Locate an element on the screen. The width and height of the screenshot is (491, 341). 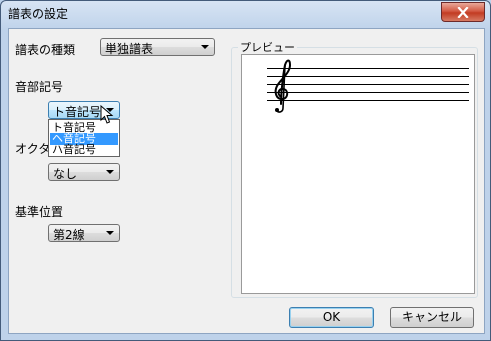
ok-button: OK is located at coordinates (331, 317).